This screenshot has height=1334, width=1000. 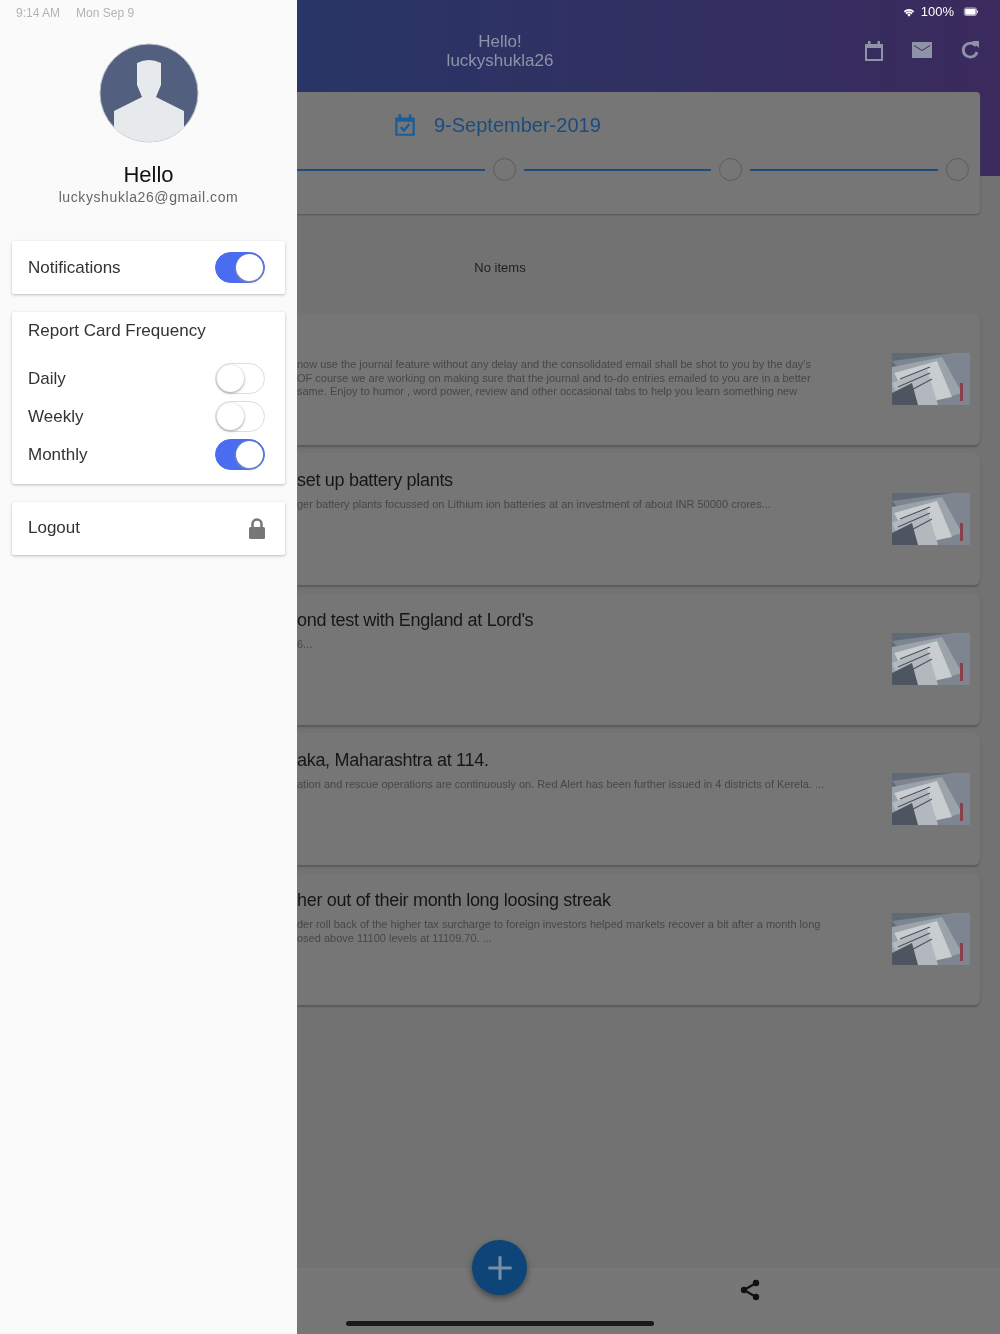 What do you see at coordinates (47, 378) in the screenshot?
I see `frequency-label: Daily` at bounding box center [47, 378].